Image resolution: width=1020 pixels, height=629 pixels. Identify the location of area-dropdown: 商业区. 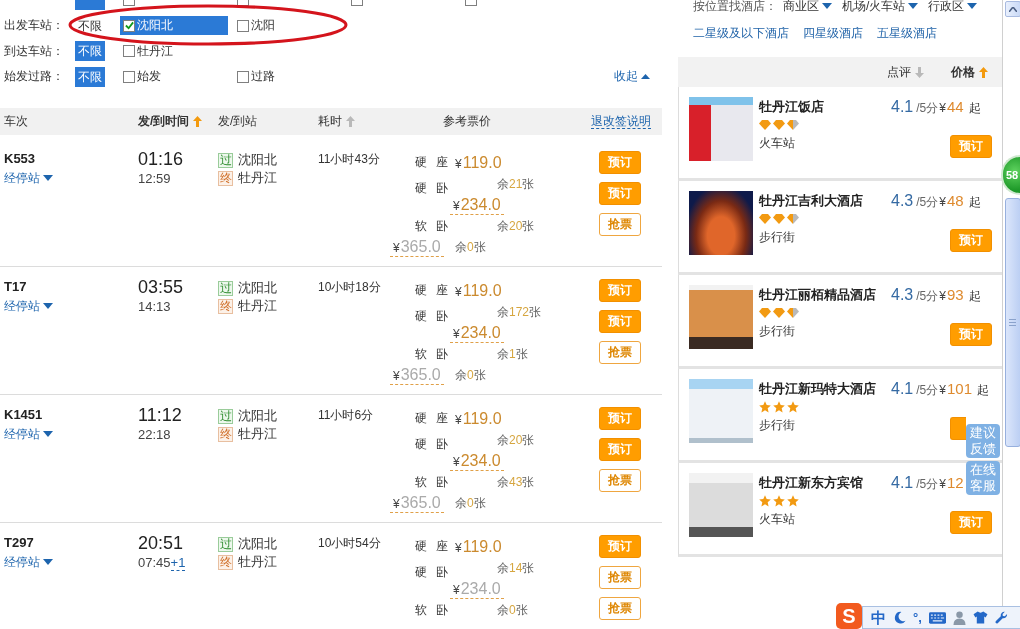
(807, 7).